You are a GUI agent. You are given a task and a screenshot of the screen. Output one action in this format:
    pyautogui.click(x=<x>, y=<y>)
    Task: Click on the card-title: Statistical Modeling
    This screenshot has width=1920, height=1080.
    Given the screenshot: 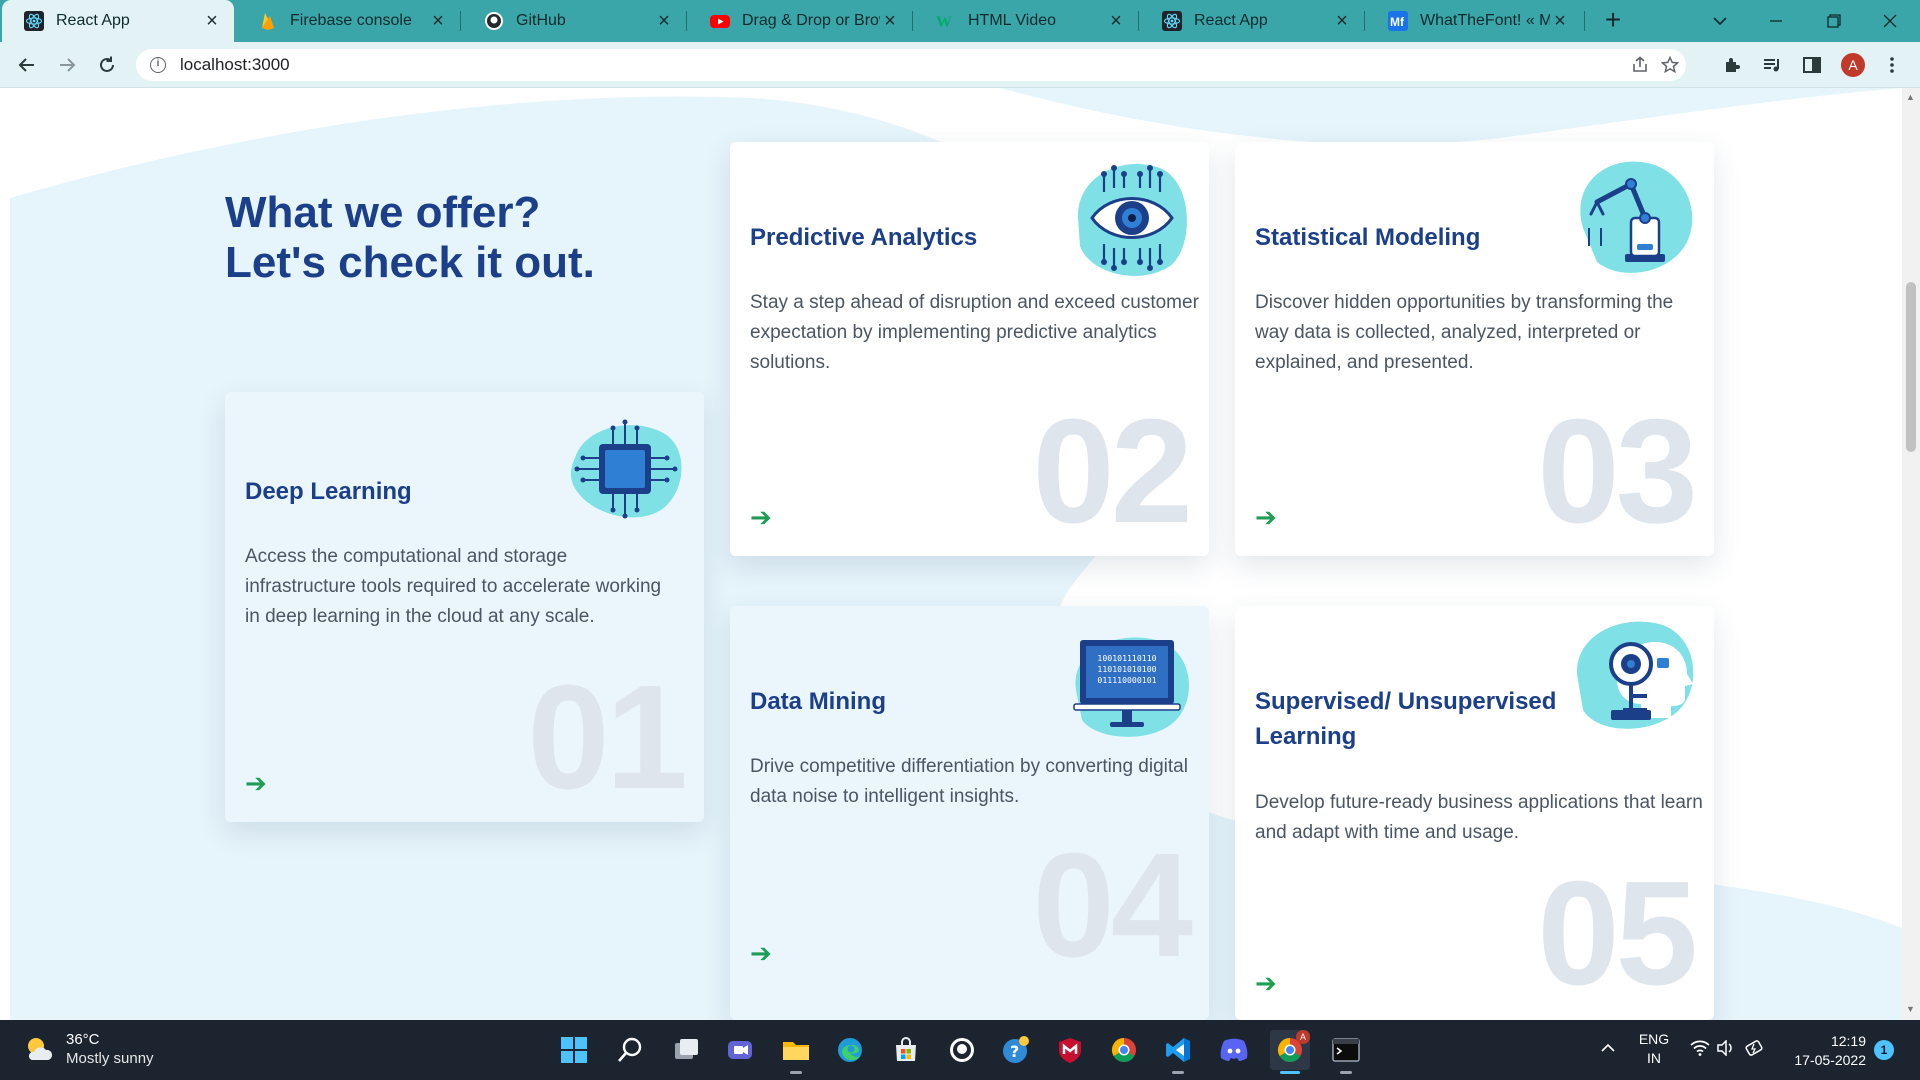 What is the action you would take?
    pyautogui.click(x=1368, y=237)
    